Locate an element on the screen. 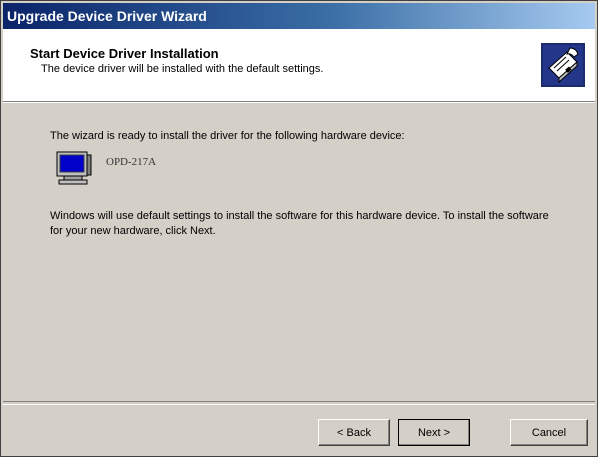 This screenshot has width=601, height=460. button-separator is located at coordinates (299, 403).